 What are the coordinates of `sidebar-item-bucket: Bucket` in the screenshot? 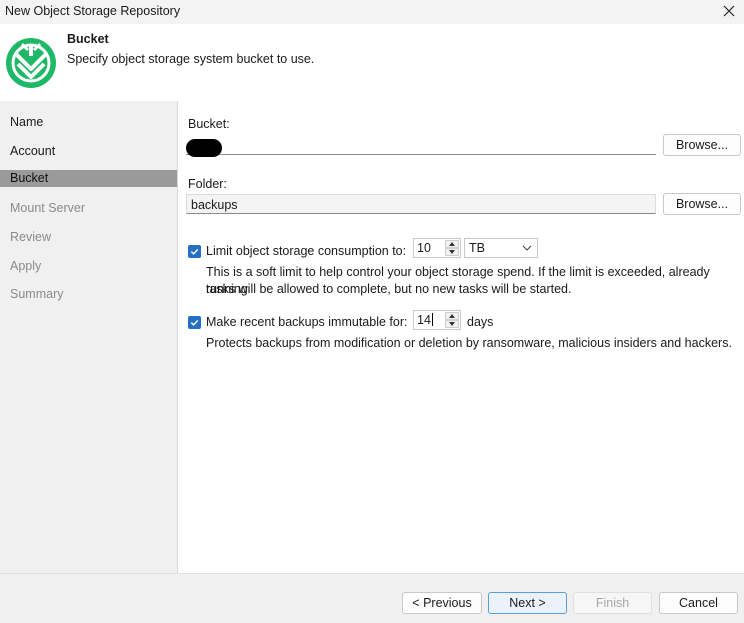 It's located at (88, 178).